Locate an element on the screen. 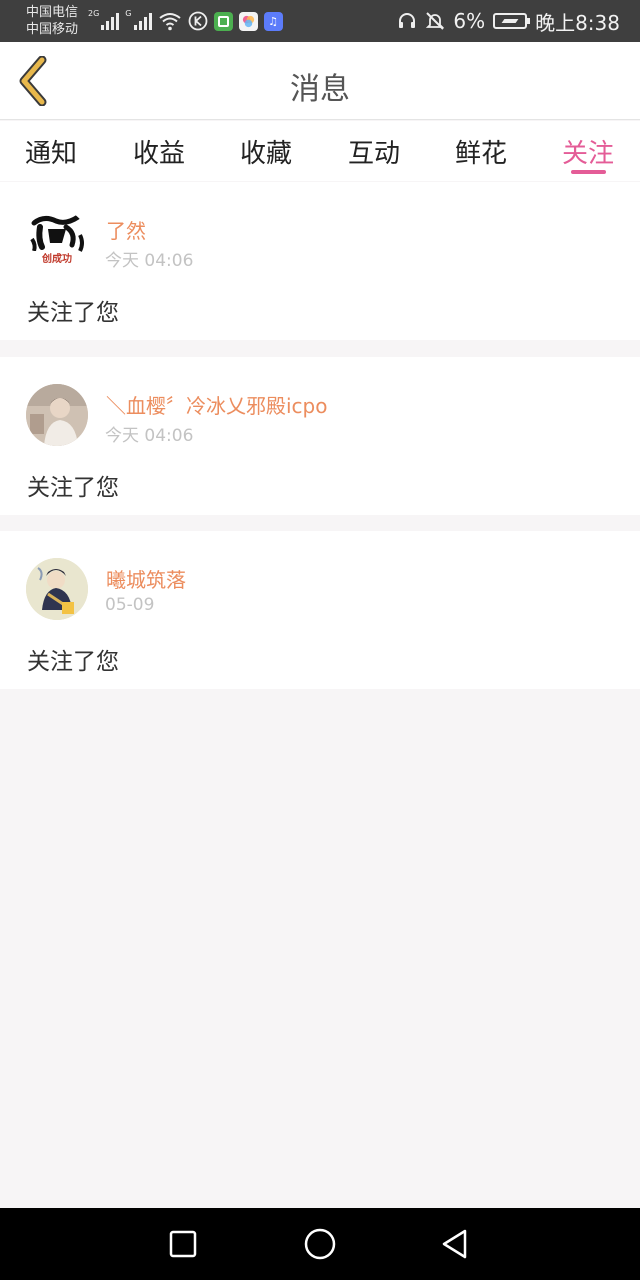 The image size is (640, 1280). status-right: 6% 晚上8:38 is located at coordinates (508, 21).